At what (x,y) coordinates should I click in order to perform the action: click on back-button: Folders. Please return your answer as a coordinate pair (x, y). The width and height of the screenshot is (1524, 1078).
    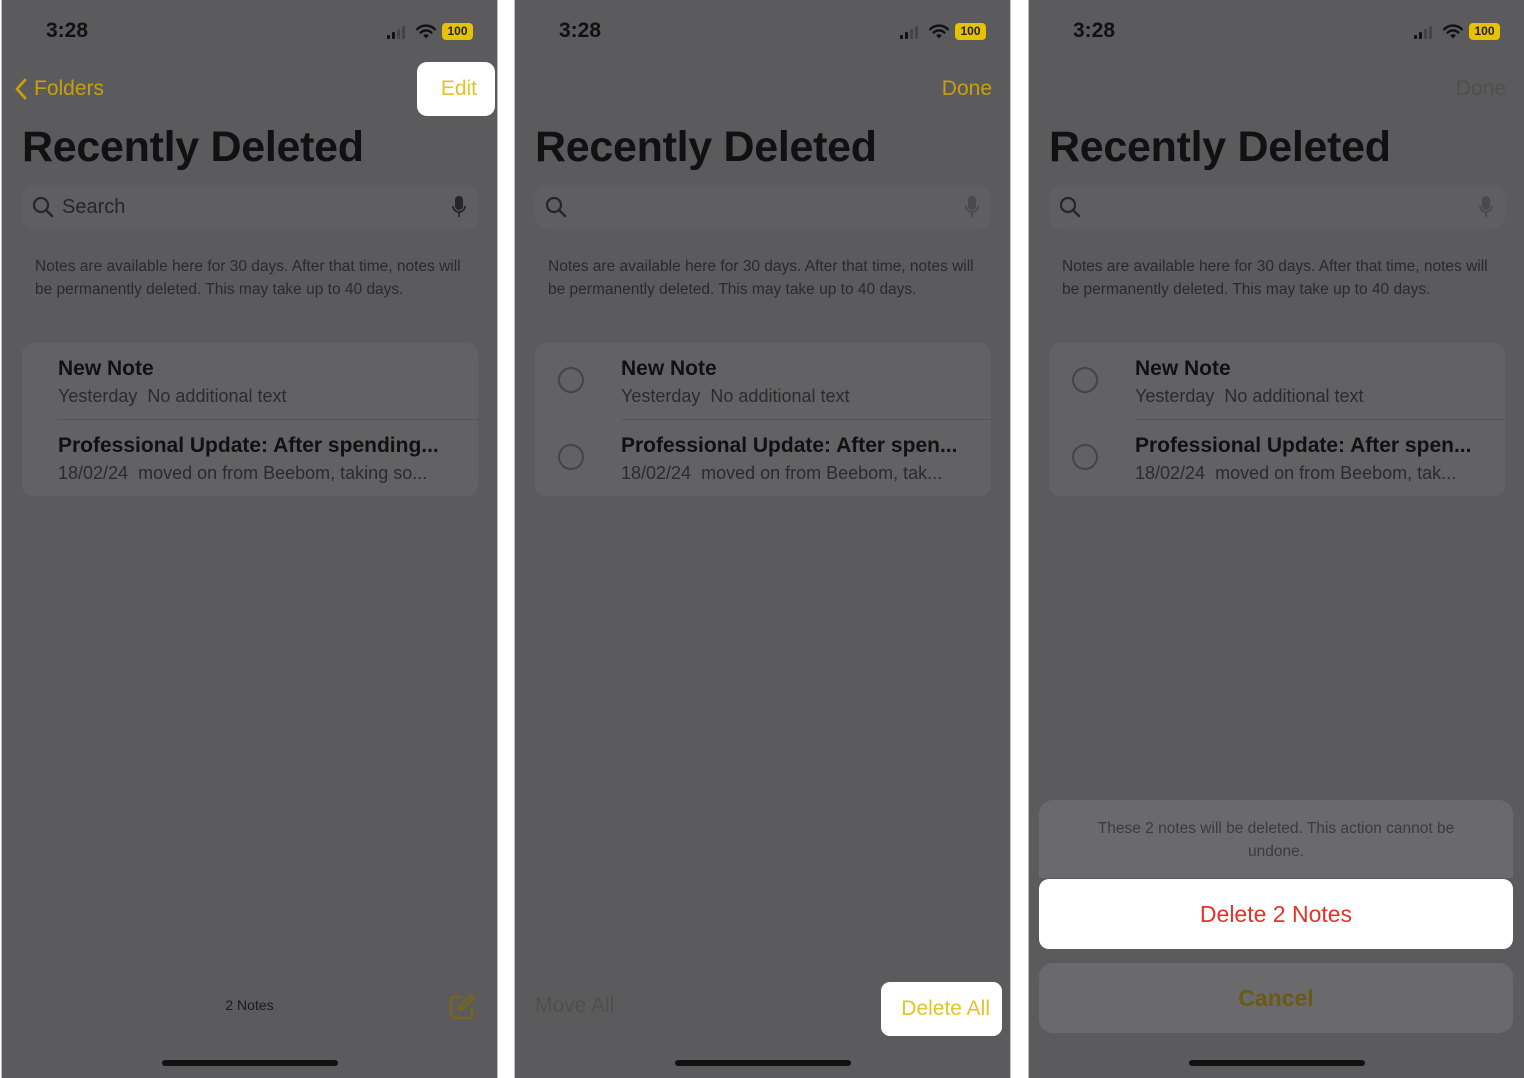
    Looking at the image, I should click on (59, 89).